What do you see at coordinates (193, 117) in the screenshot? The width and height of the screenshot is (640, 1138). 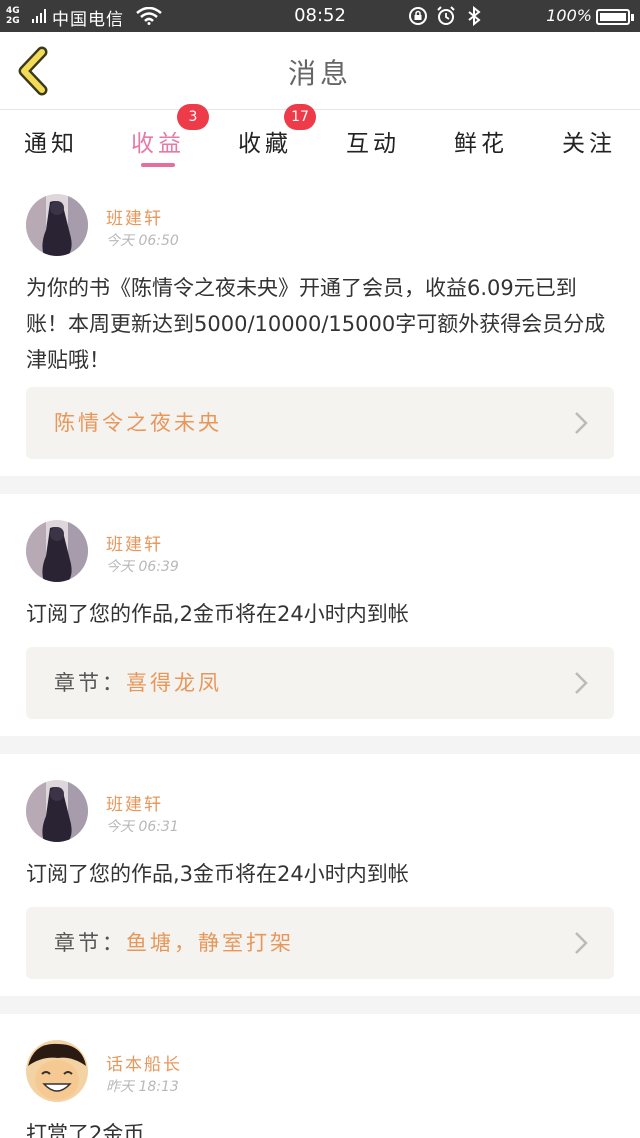 I see `tab-badge: 3` at bounding box center [193, 117].